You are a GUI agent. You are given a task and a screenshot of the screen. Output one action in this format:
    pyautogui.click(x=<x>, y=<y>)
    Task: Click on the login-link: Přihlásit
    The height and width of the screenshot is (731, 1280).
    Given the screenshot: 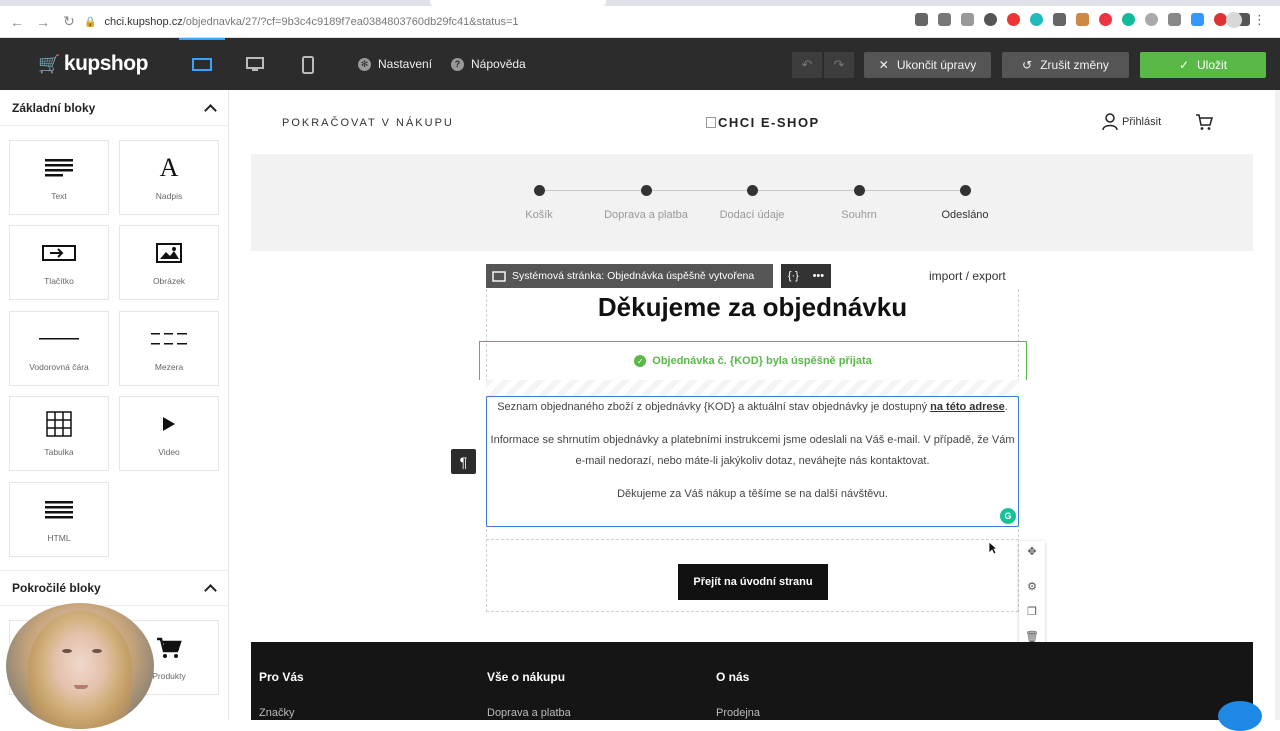 What is the action you would take?
    pyautogui.click(x=1131, y=121)
    